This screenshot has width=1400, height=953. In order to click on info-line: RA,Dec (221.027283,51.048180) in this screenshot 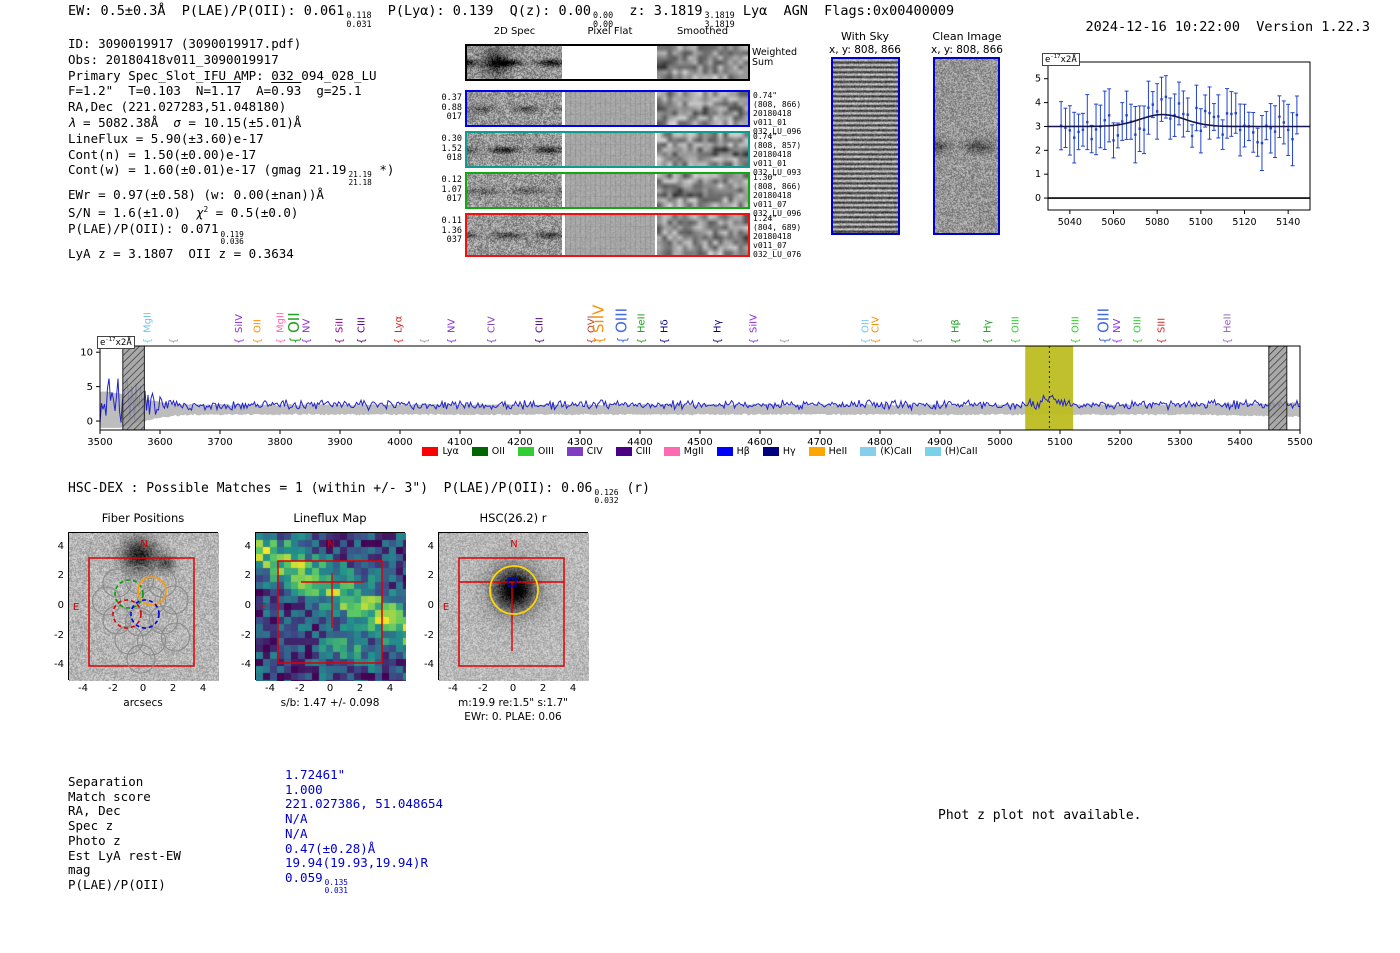, I will do `click(177, 107)`.